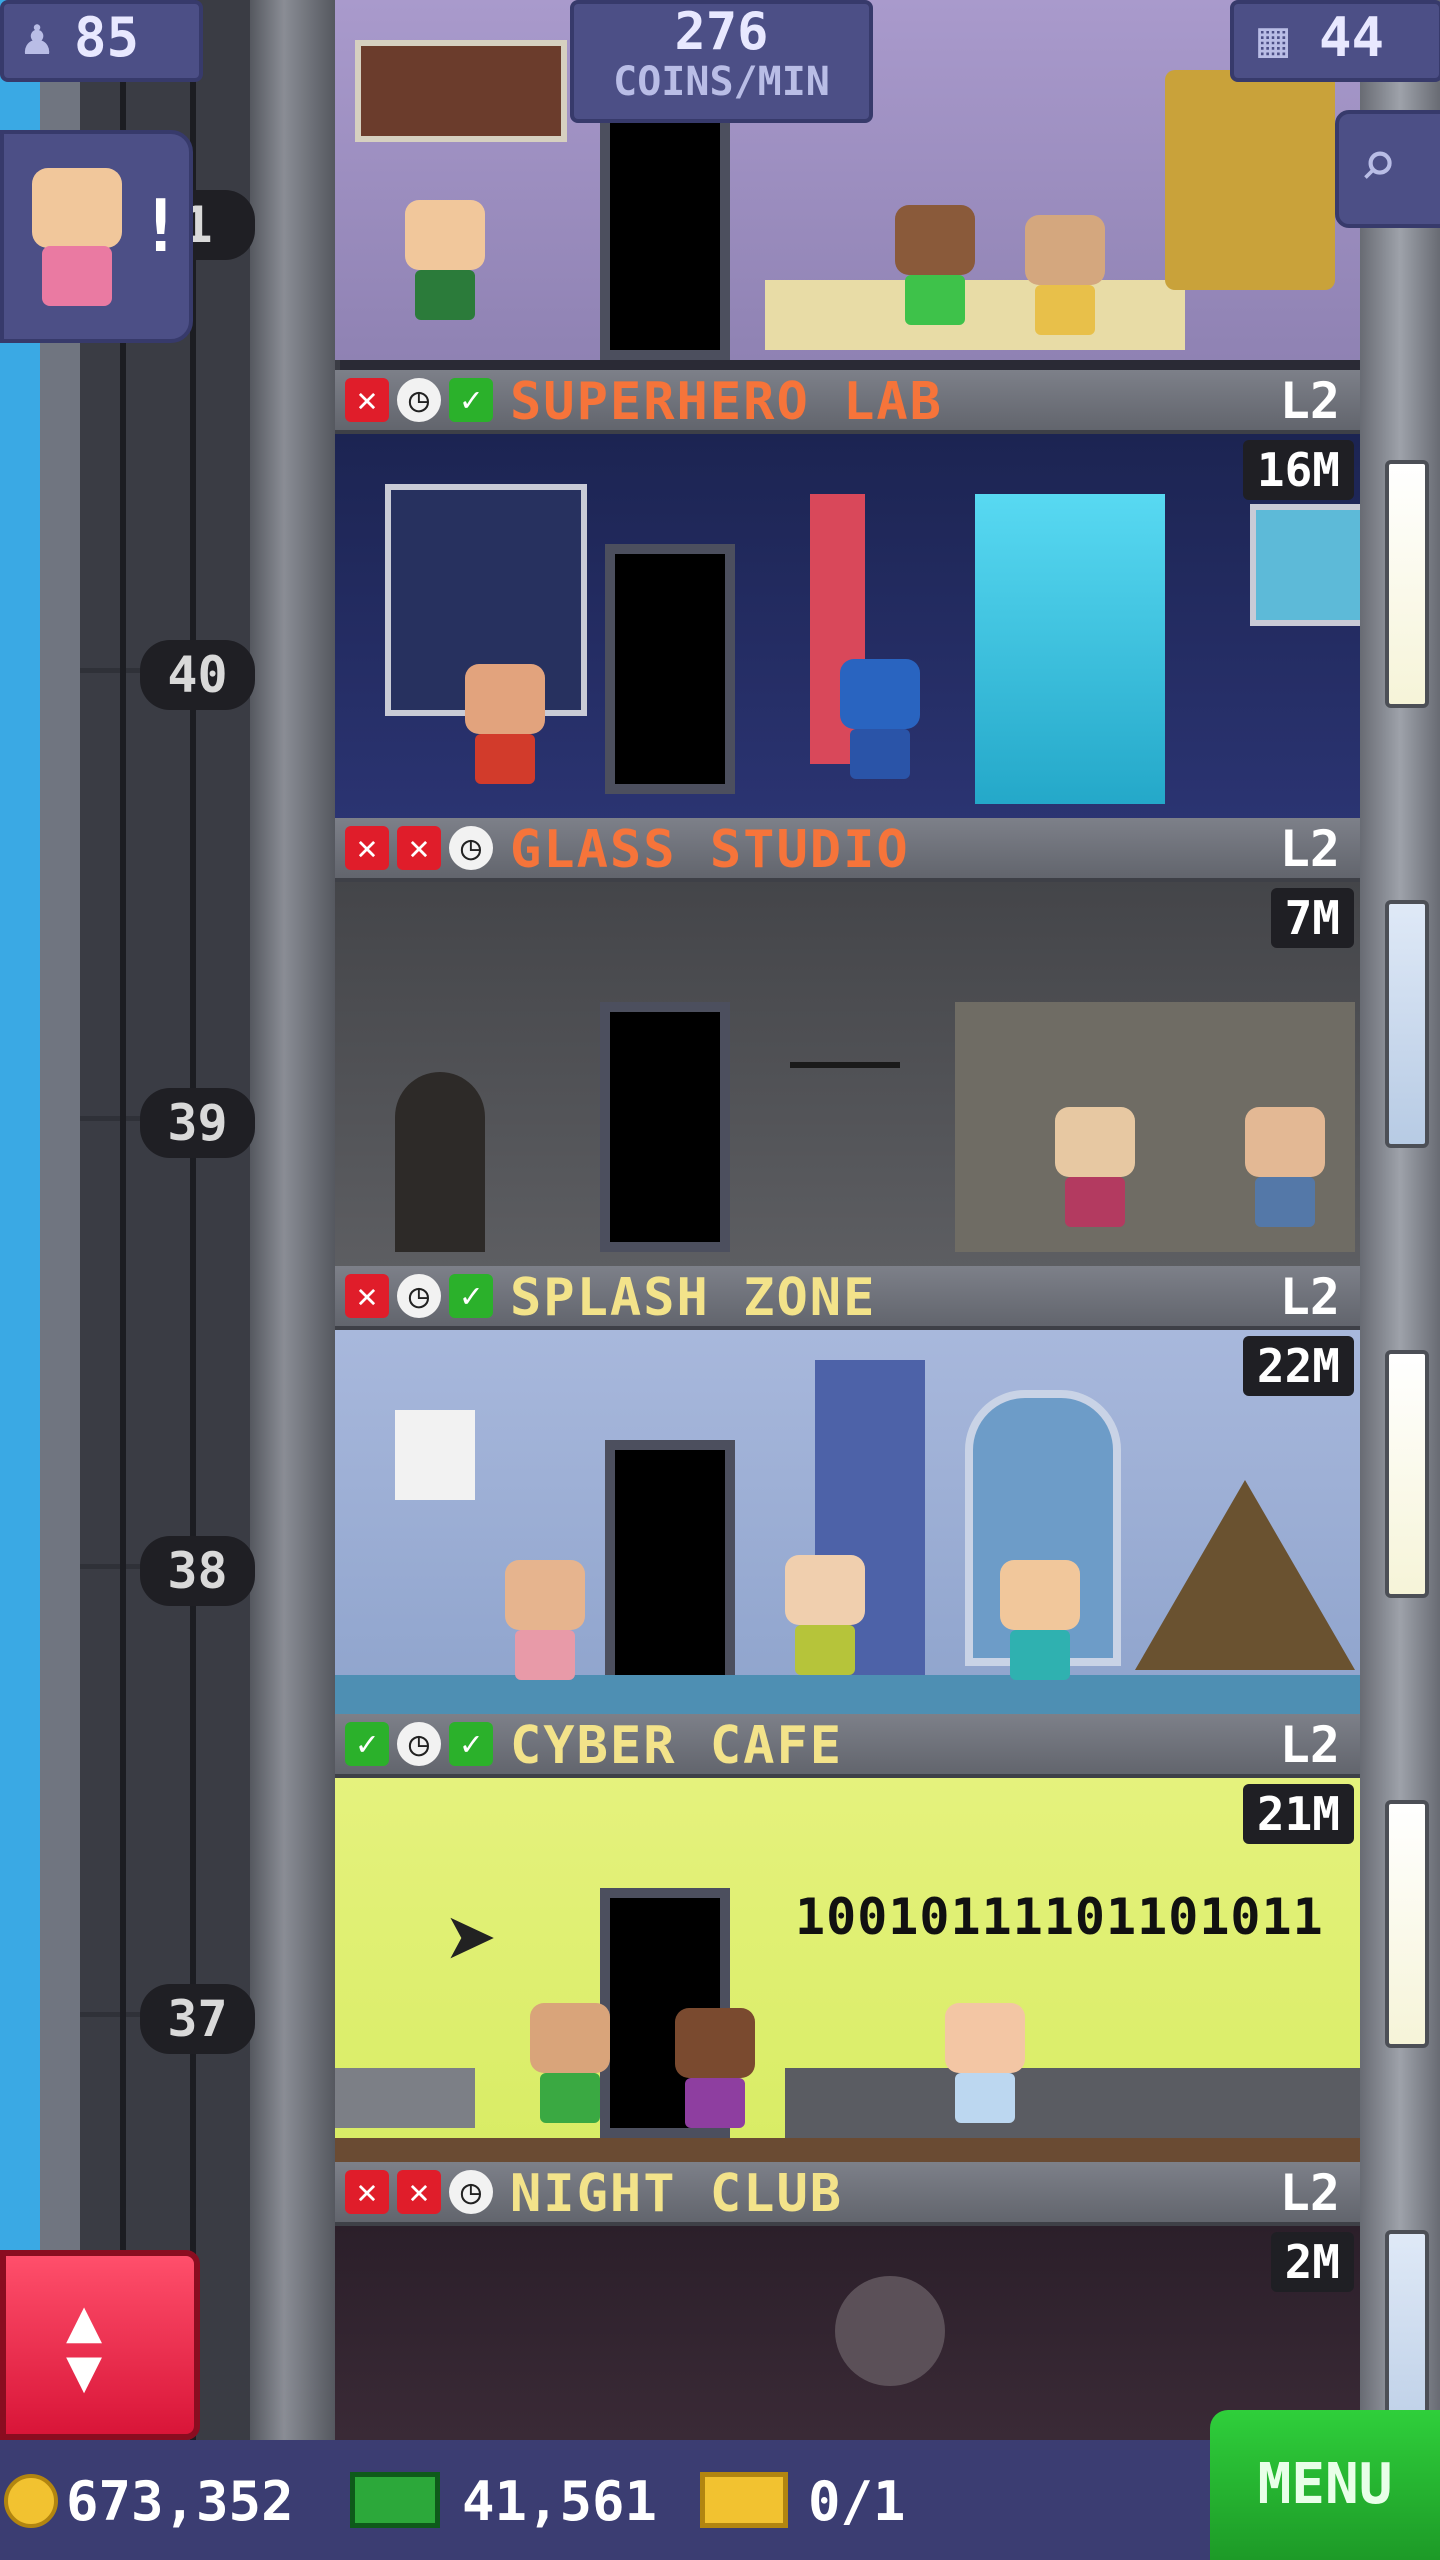  What do you see at coordinates (1298, 470) in the screenshot?
I see `price-tag: 16M` at bounding box center [1298, 470].